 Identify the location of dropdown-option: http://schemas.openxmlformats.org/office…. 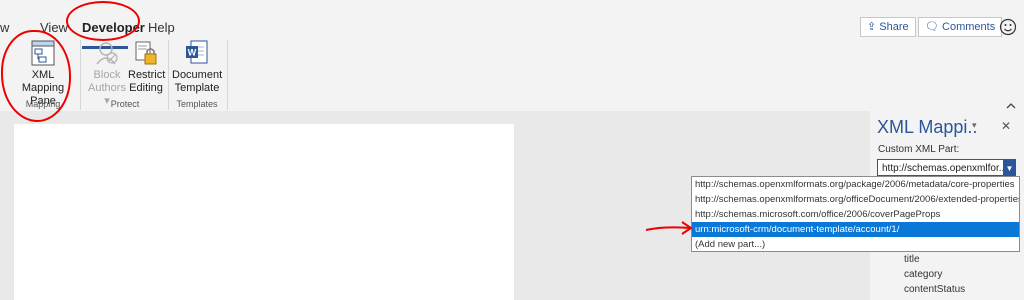
(855, 199).